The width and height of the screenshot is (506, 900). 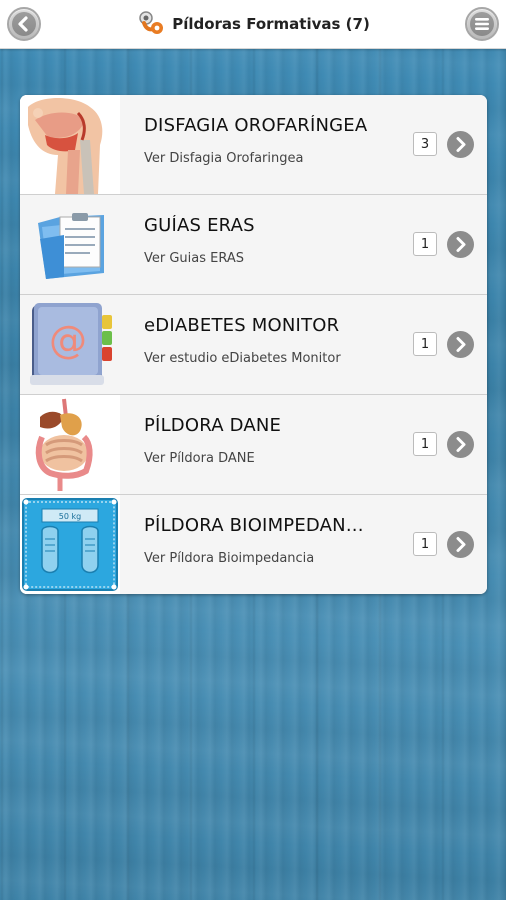 I want to click on folder-clipboard-icon, so click(x=70, y=244).